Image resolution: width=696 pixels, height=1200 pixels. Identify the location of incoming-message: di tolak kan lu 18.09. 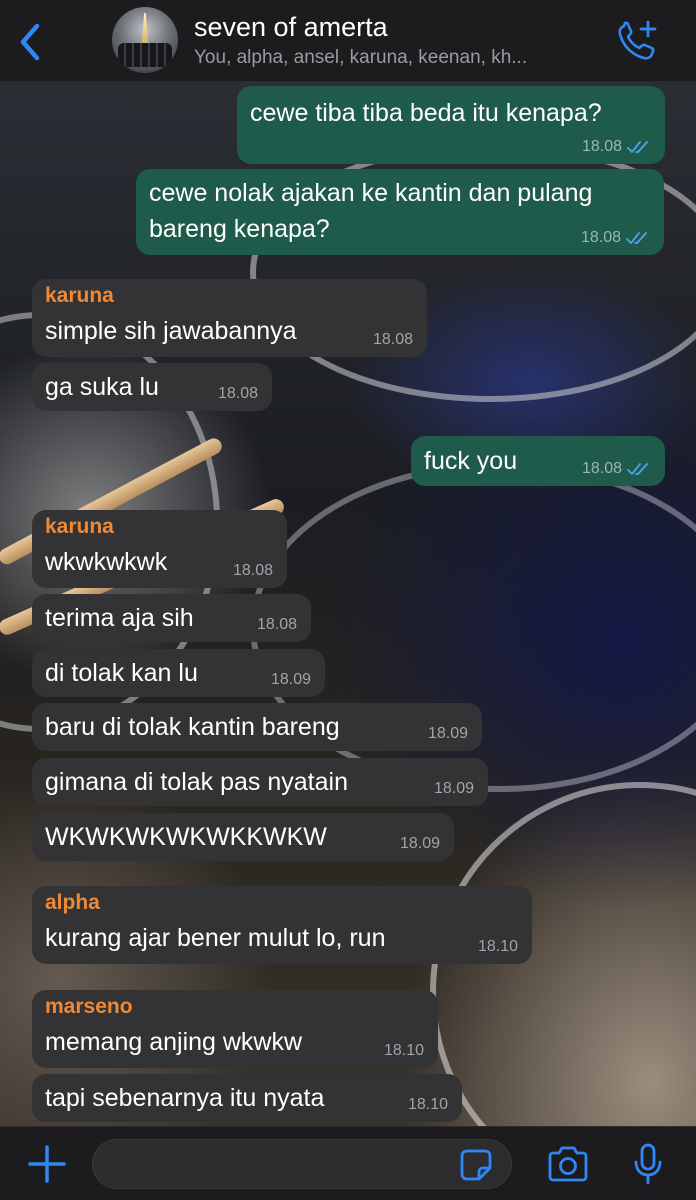
(178, 673).